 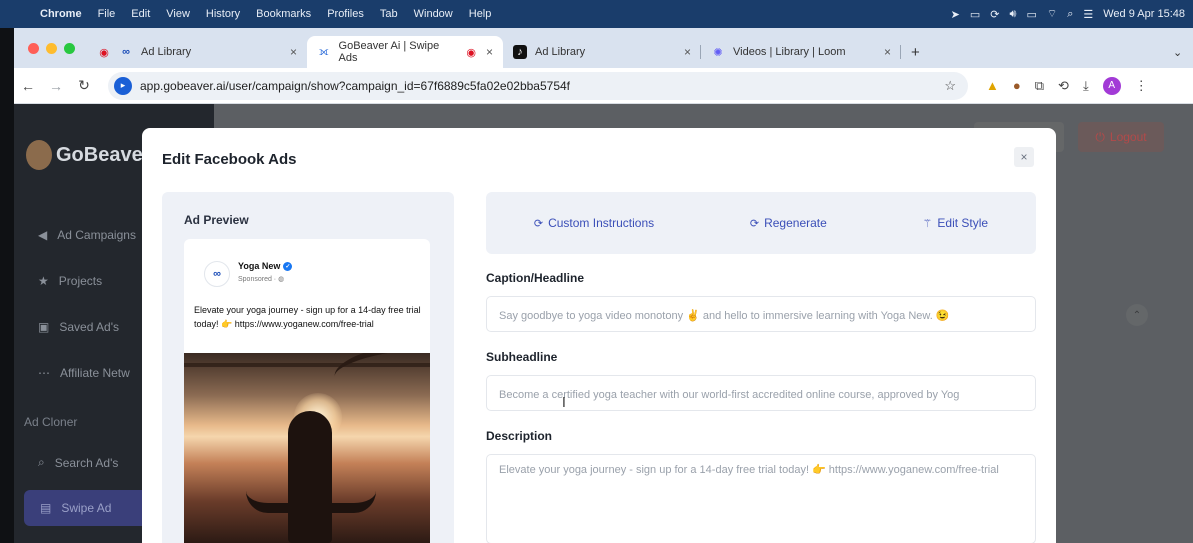 What do you see at coordinates (283, 14) in the screenshot?
I see `menu-bookmarks: Bookmarks` at bounding box center [283, 14].